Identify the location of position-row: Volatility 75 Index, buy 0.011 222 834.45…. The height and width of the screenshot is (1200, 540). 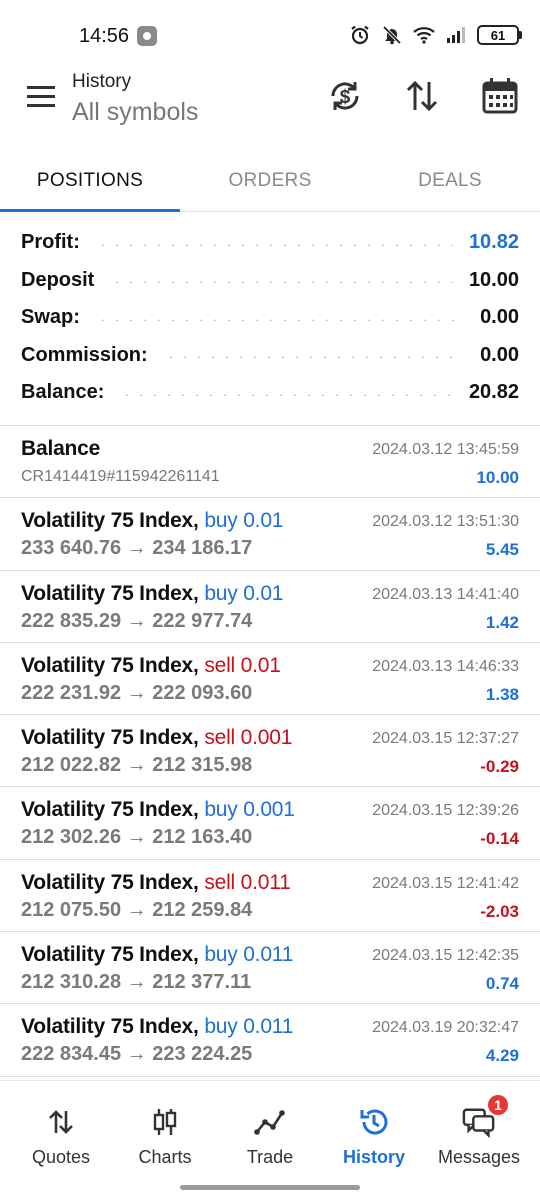
(270, 1040).